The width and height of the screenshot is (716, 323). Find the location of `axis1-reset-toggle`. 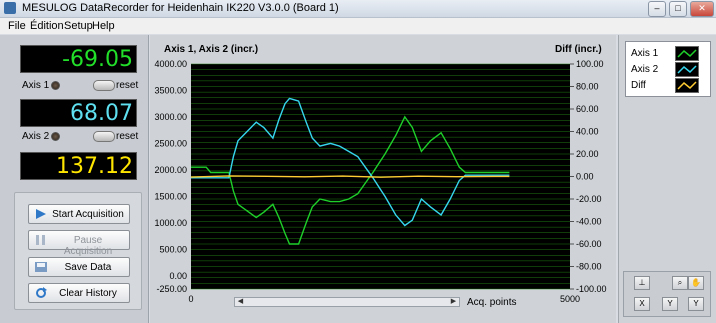

axis1-reset-toggle is located at coordinates (104, 85).